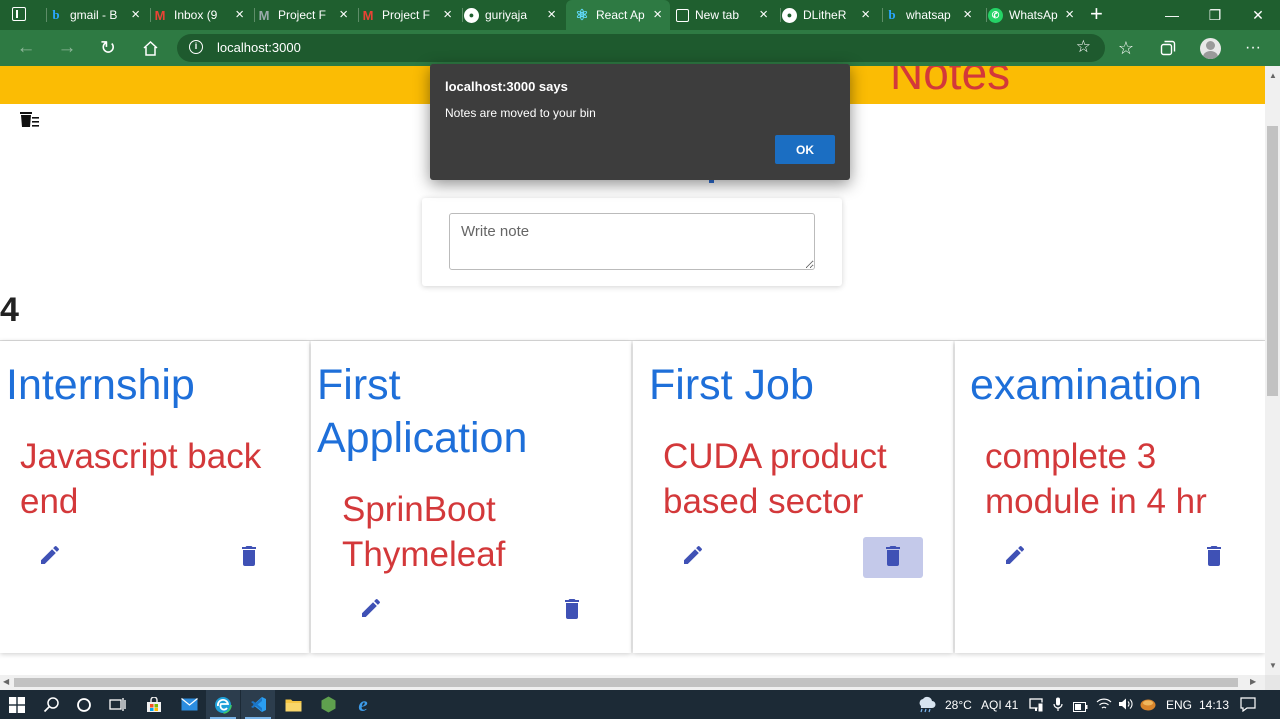 This screenshot has height=719, width=1280. I want to click on tab-actions-icon, so click(19, 14).